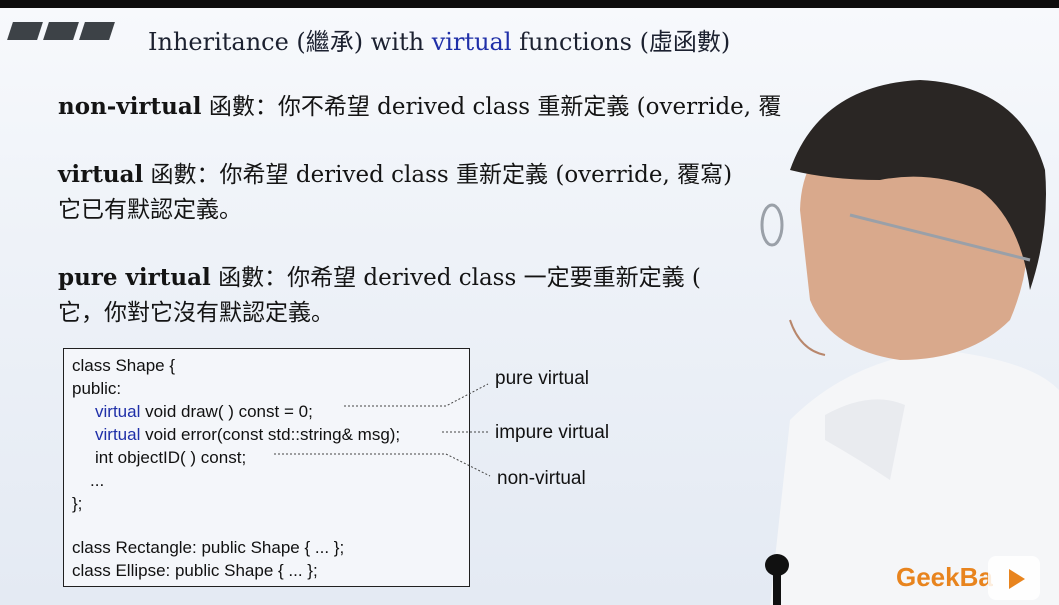 This screenshot has height=605, width=1059. I want to click on label-non-virtual: non-virtual, so click(541, 478).